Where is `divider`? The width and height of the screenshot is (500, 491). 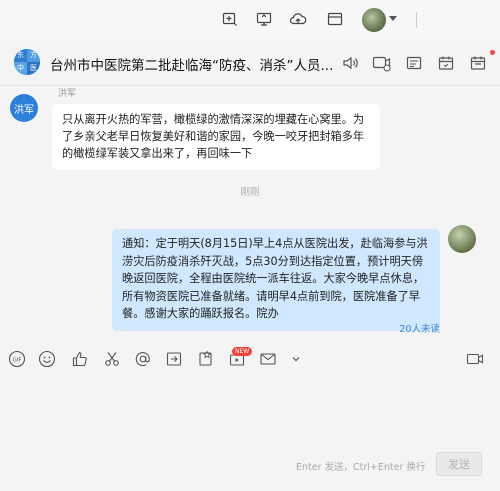
divider is located at coordinates (416, 20).